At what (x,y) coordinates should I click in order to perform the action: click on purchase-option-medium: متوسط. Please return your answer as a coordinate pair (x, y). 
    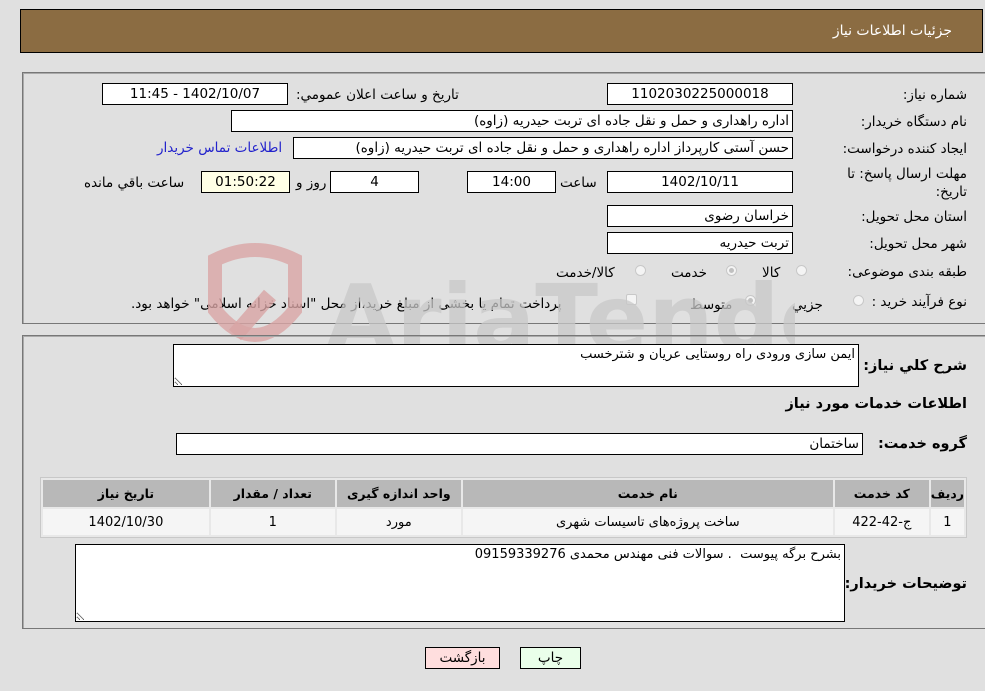
    Looking at the image, I should click on (711, 305).